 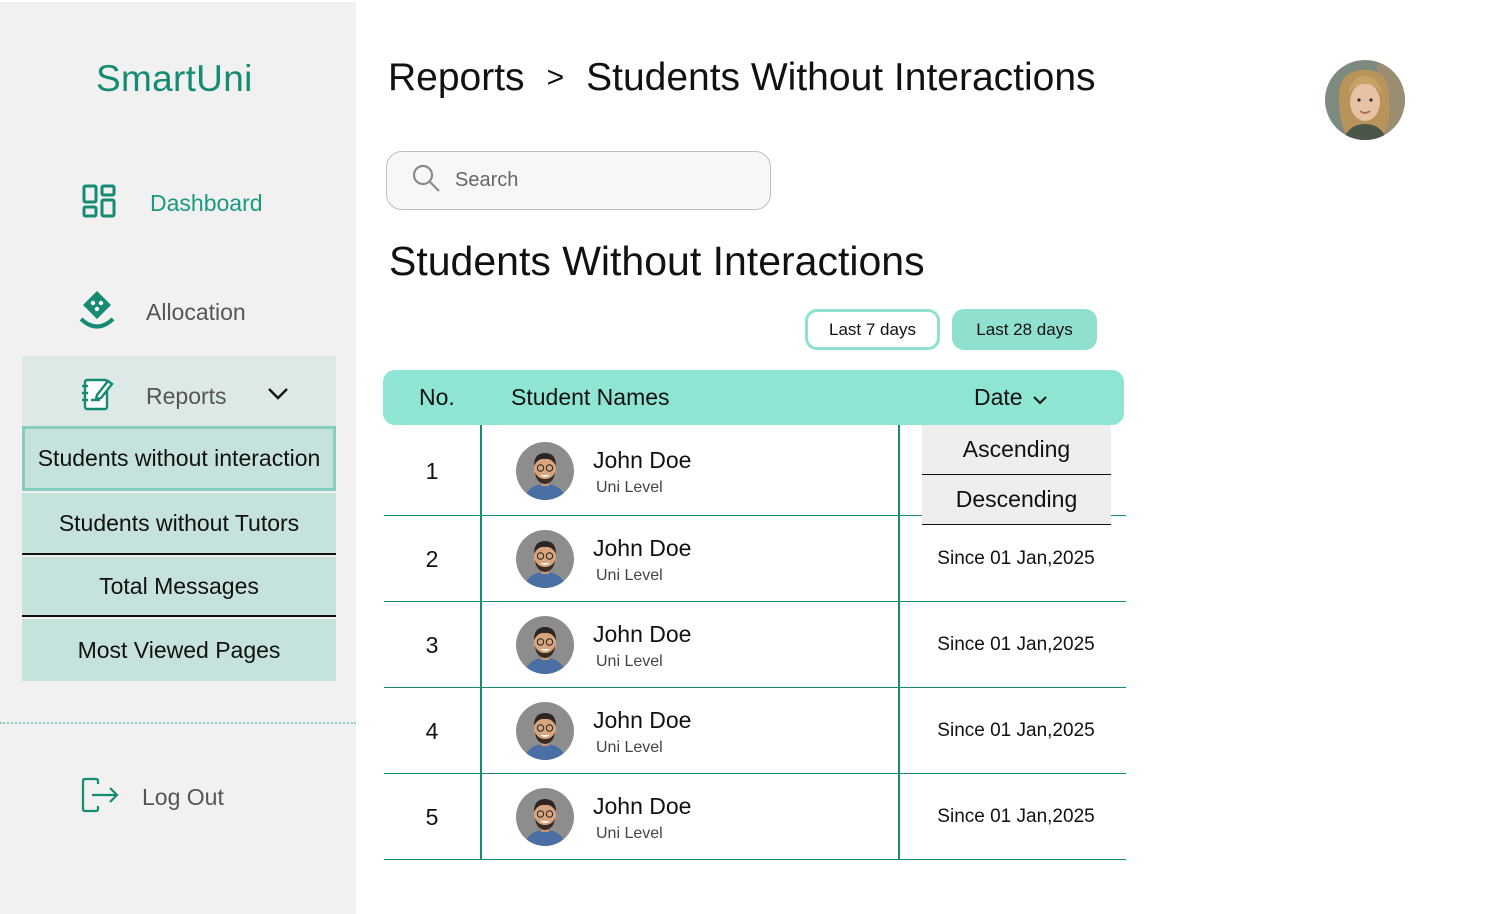 What do you see at coordinates (456, 78) in the screenshot?
I see `breadcrumb-parent: Reports` at bounding box center [456, 78].